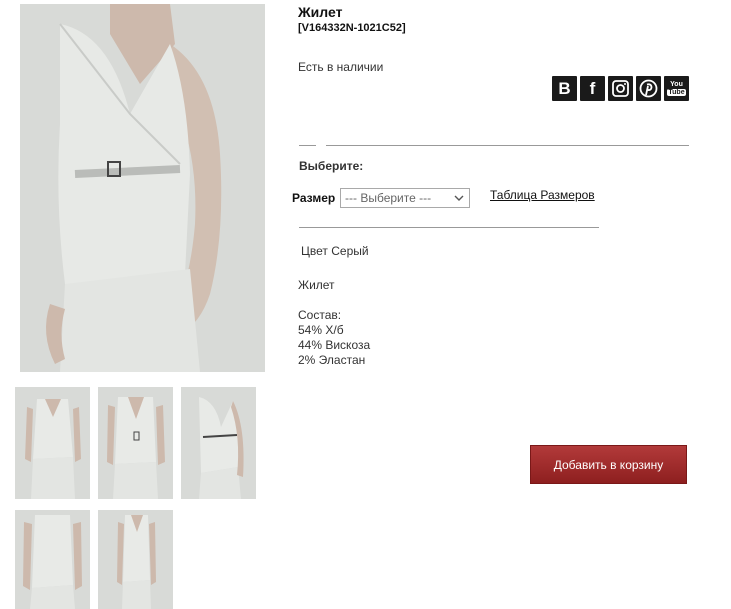  Describe the element at coordinates (316, 285) in the screenshot. I see `description-name: Жилет` at that location.